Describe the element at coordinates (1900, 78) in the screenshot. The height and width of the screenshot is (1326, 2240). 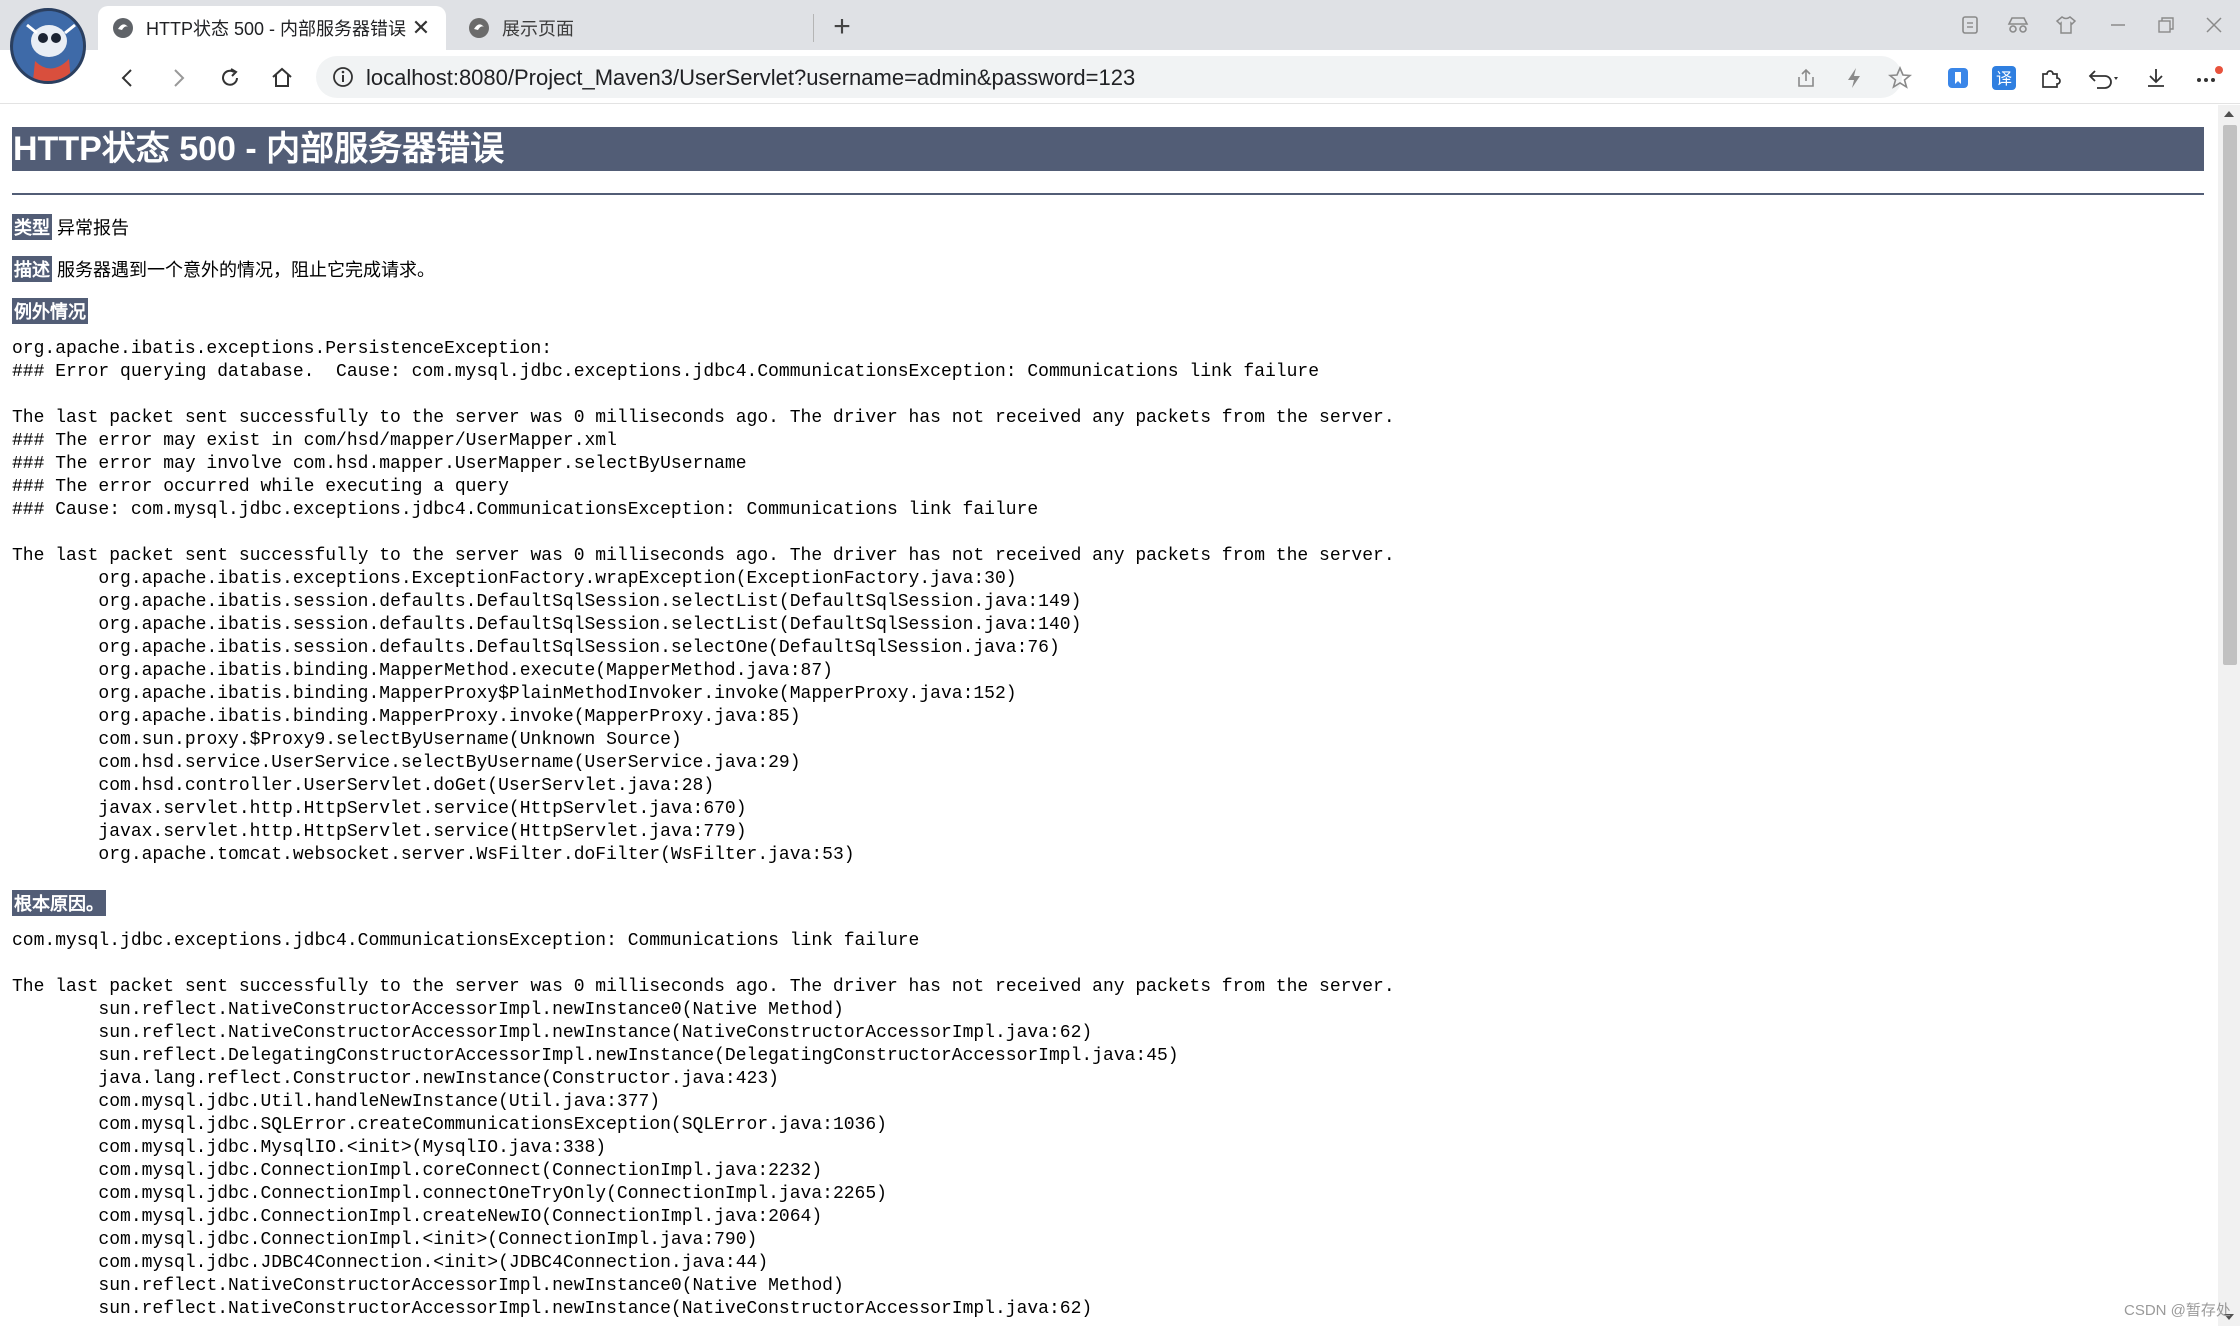
I see `bookmark-star-icon` at that location.